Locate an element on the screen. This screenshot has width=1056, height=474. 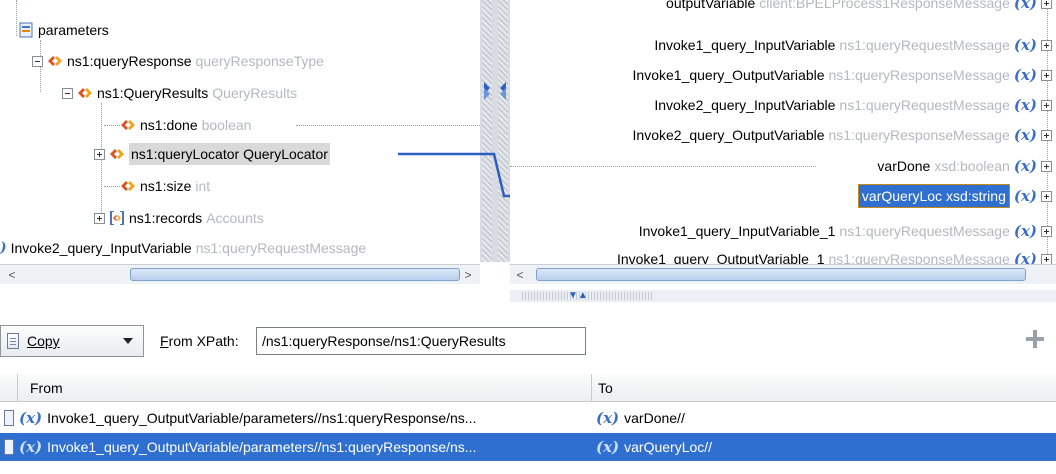
tree-node-type: boolean is located at coordinates (226, 125).